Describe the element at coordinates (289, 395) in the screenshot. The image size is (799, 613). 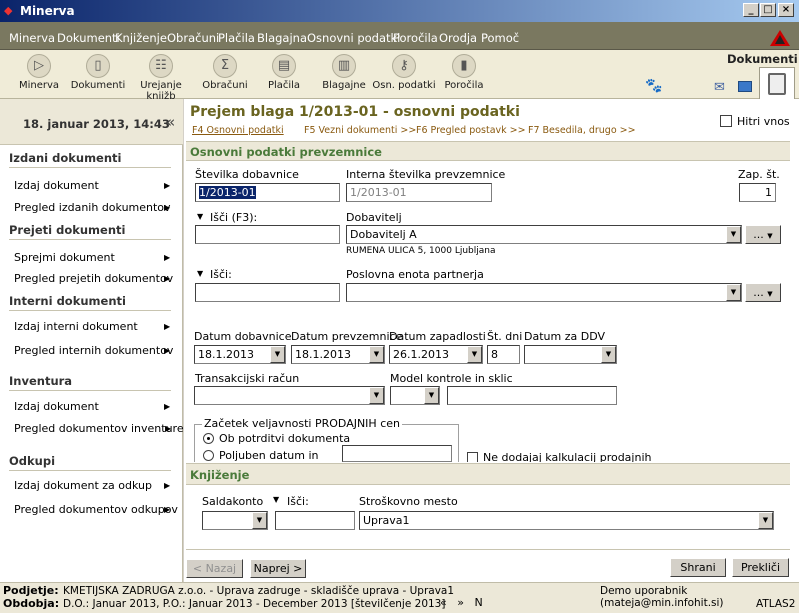
I see `trr-select: ▼` at that location.